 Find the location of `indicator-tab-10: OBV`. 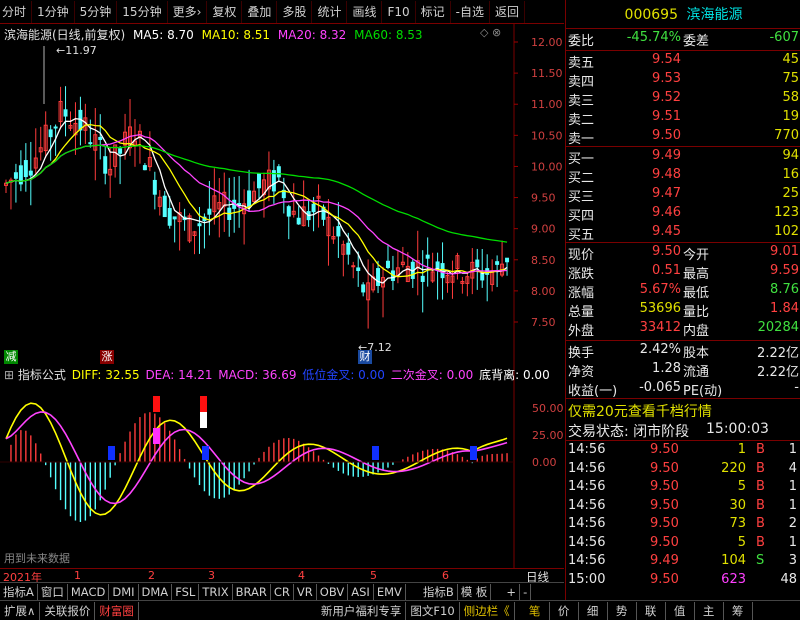

indicator-tab-10: OBV is located at coordinates (333, 591).